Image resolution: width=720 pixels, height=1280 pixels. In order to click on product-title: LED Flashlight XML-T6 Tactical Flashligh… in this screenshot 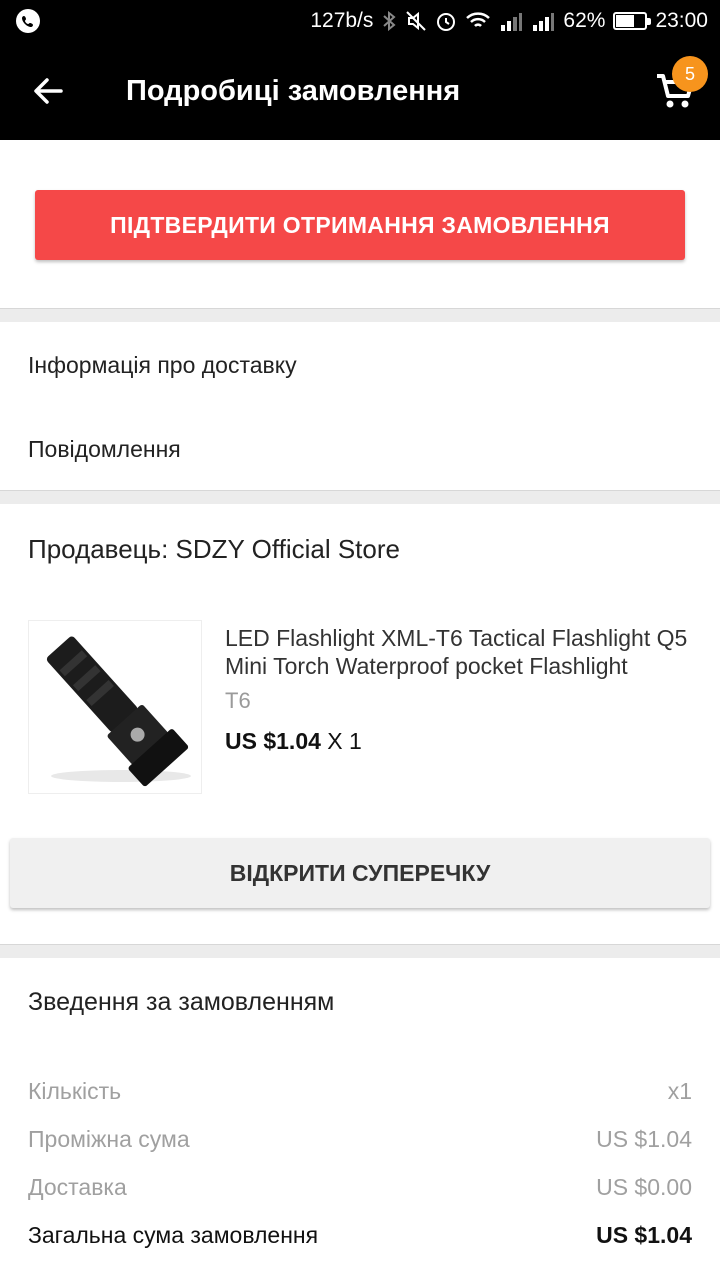, I will do `click(460, 652)`.